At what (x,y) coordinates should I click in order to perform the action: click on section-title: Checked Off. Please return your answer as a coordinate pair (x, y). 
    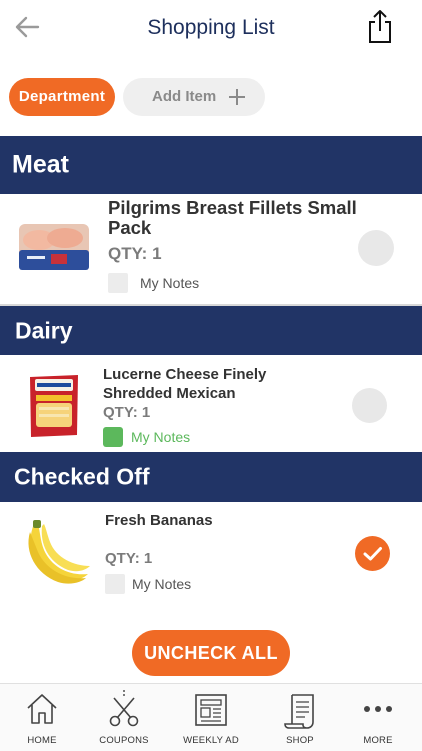
    Looking at the image, I should click on (82, 476).